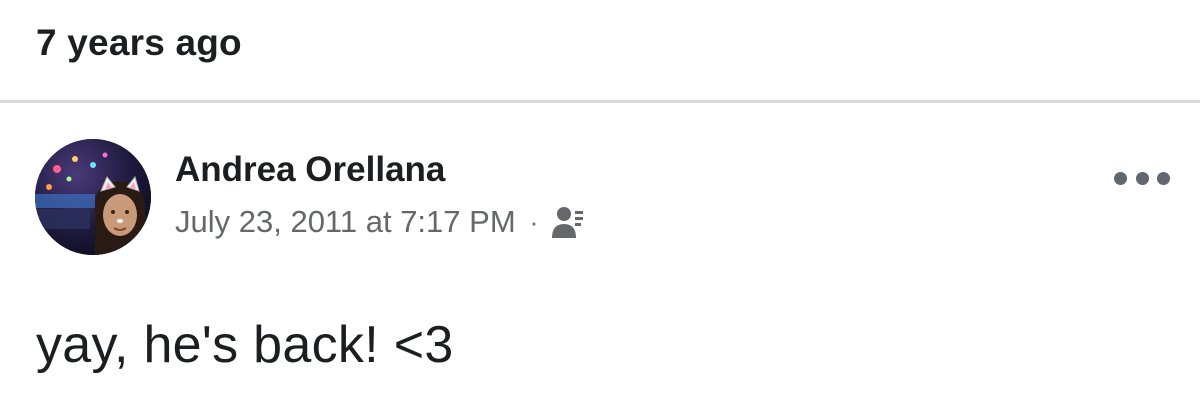  I want to click on post-meta: July 23, 2011 at 7:17 PM ·, so click(379, 222).